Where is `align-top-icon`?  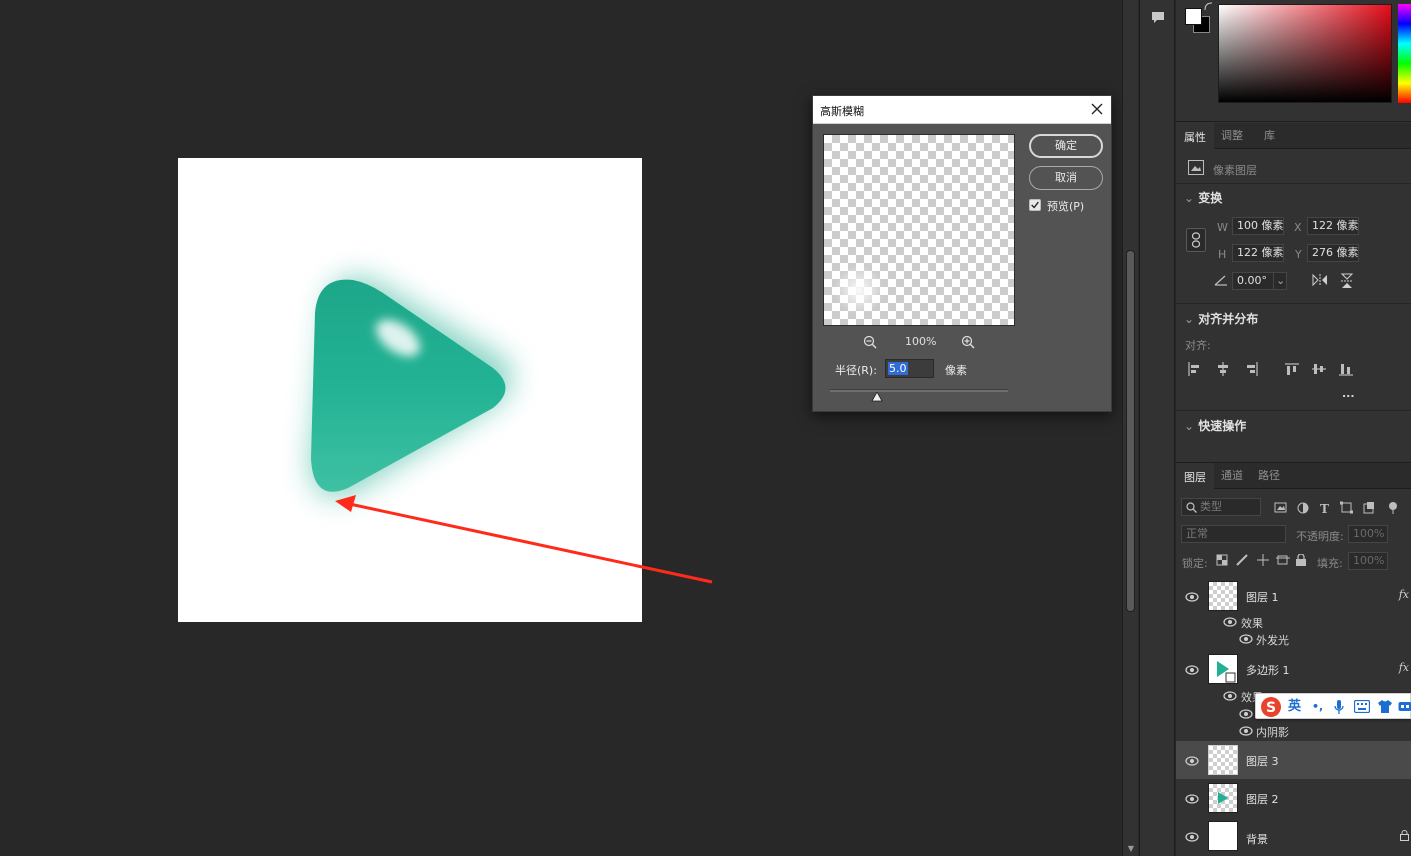 align-top-icon is located at coordinates (1292, 369).